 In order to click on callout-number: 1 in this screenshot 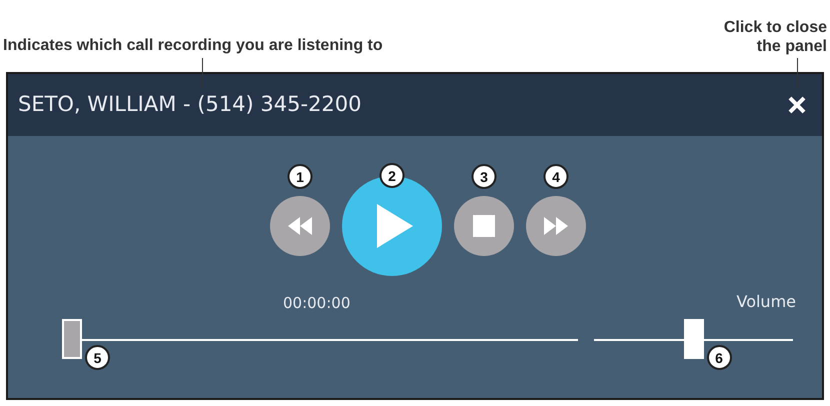, I will do `click(300, 176)`.